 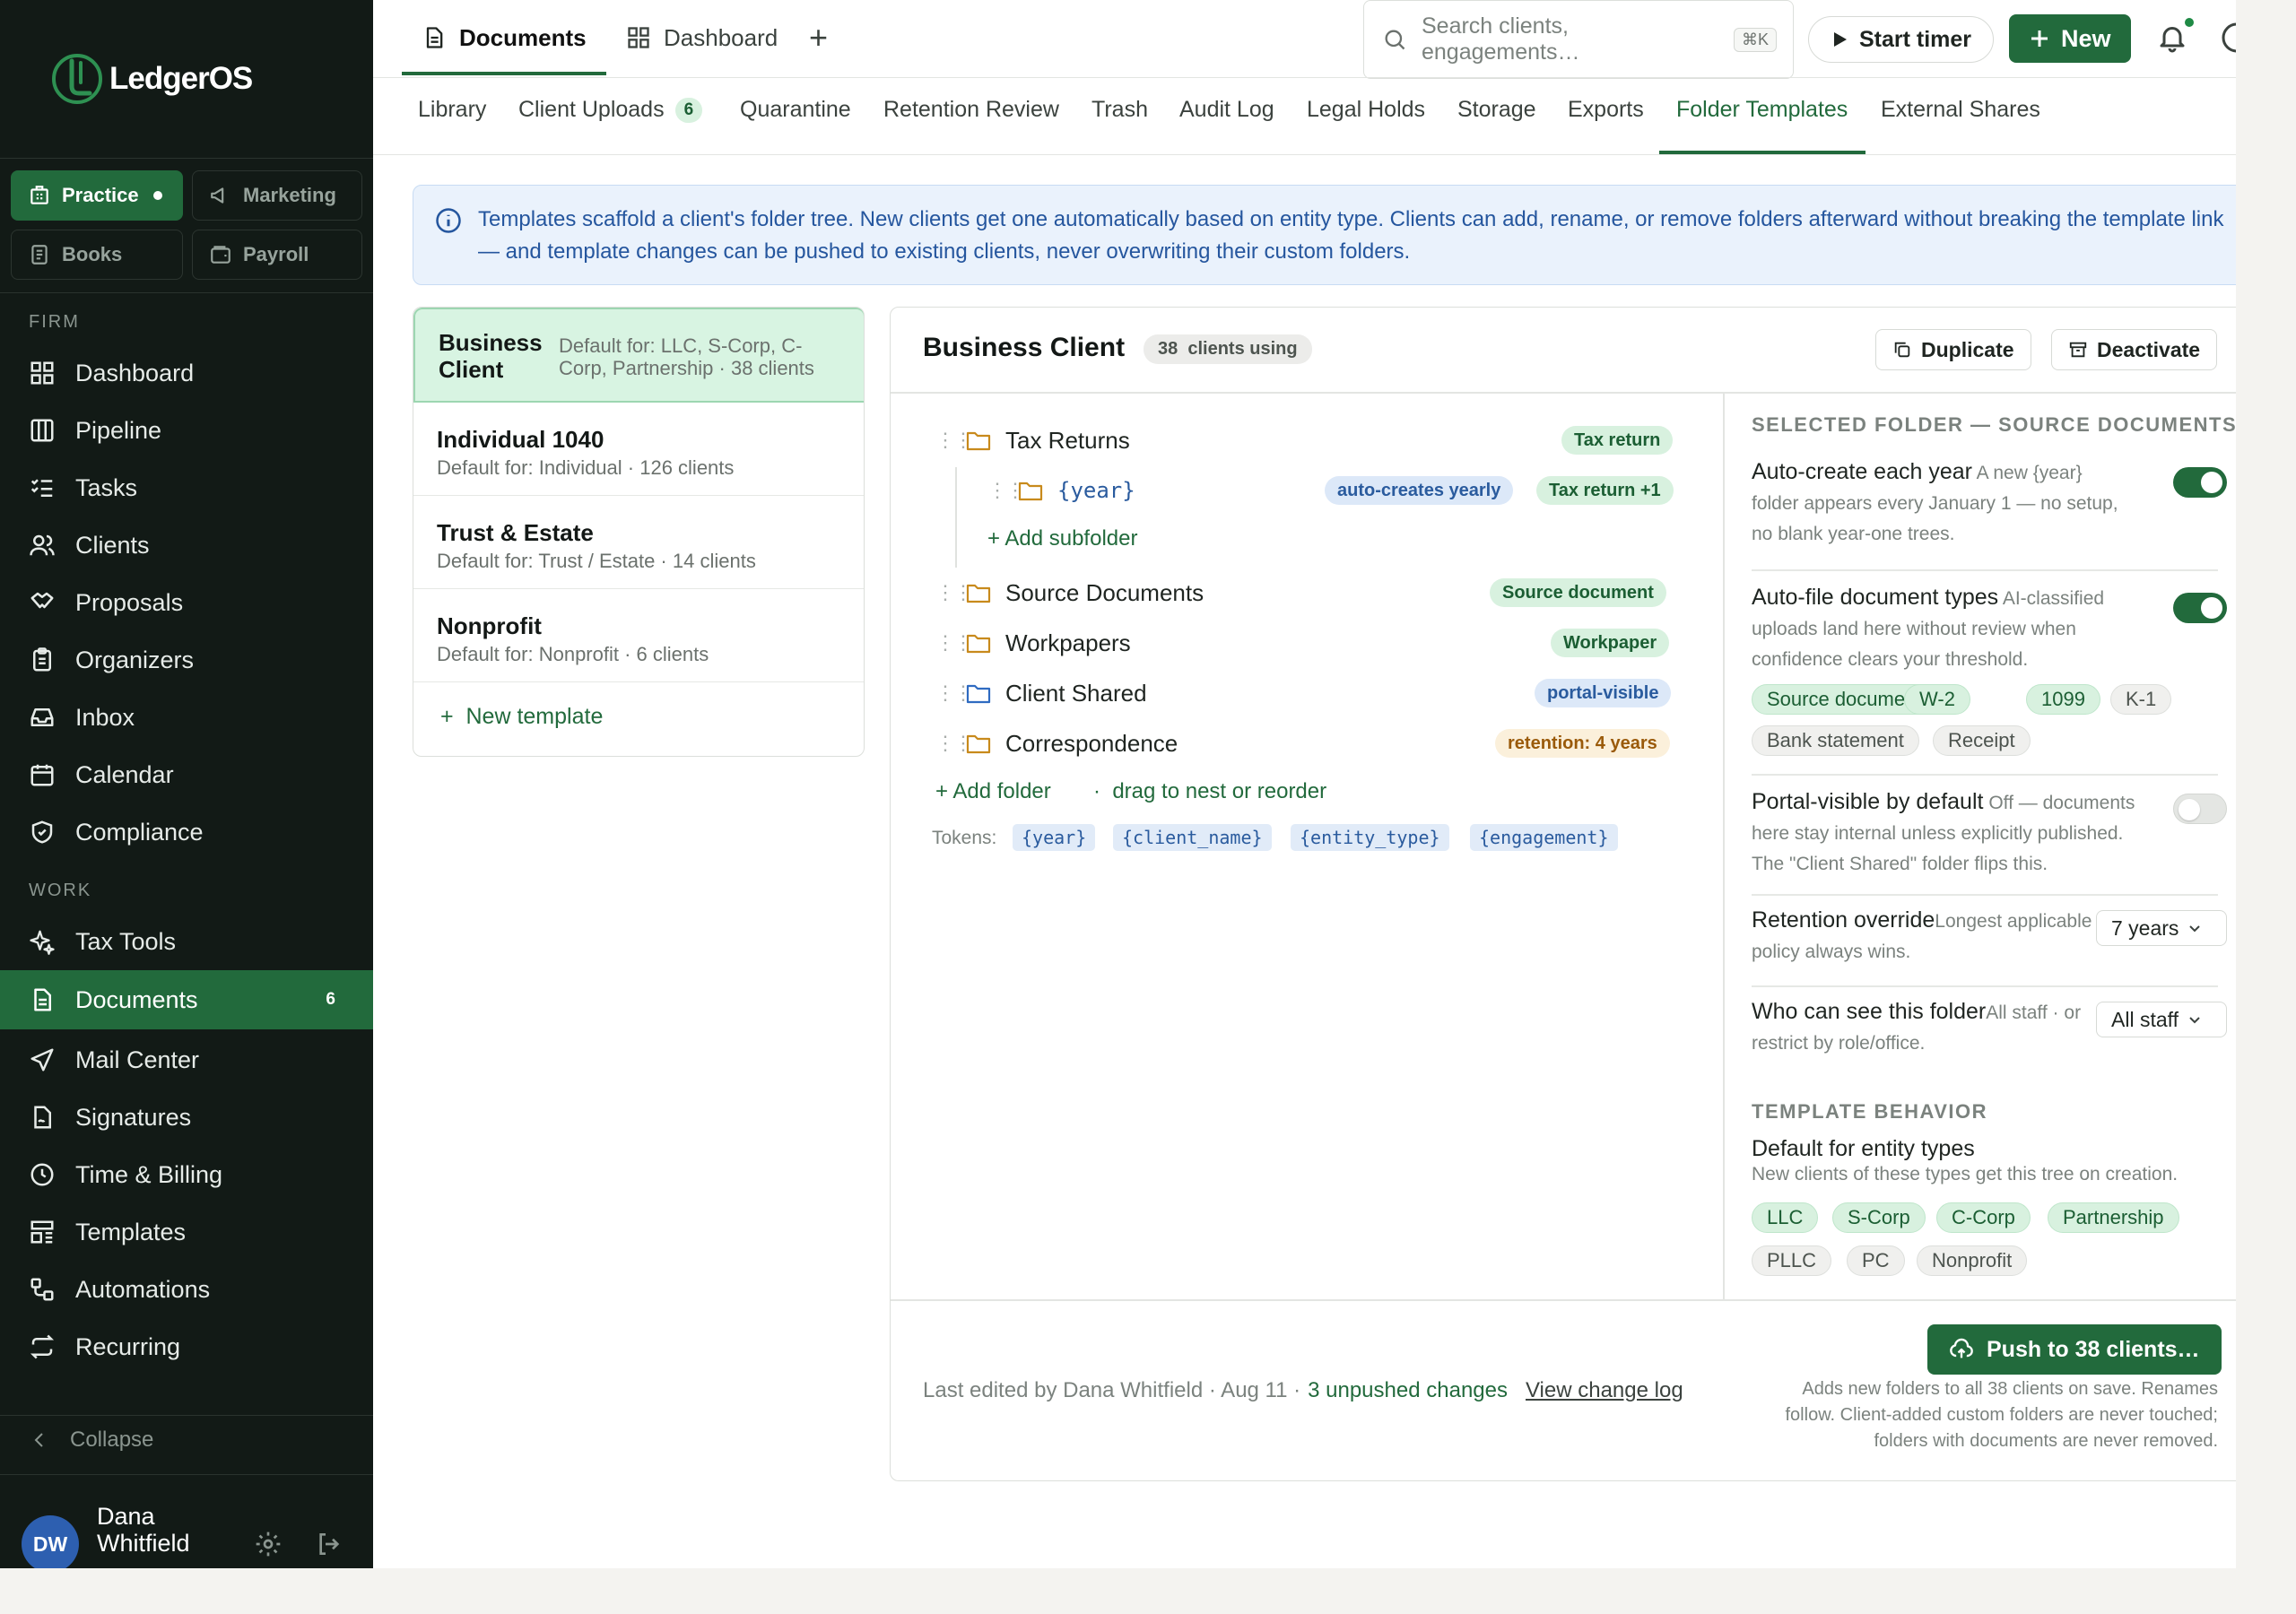 What do you see at coordinates (818, 37) in the screenshot?
I see `add-tab-button: +` at bounding box center [818, 37].